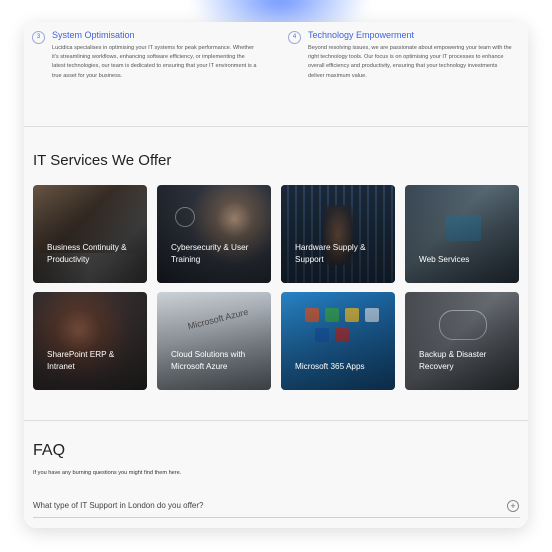 The height and width of the screenshot is (552, 552). Describe the element at coordinates (102, 160) in the screenshot. I see `services-heading: IT Services We Offer` at that location.